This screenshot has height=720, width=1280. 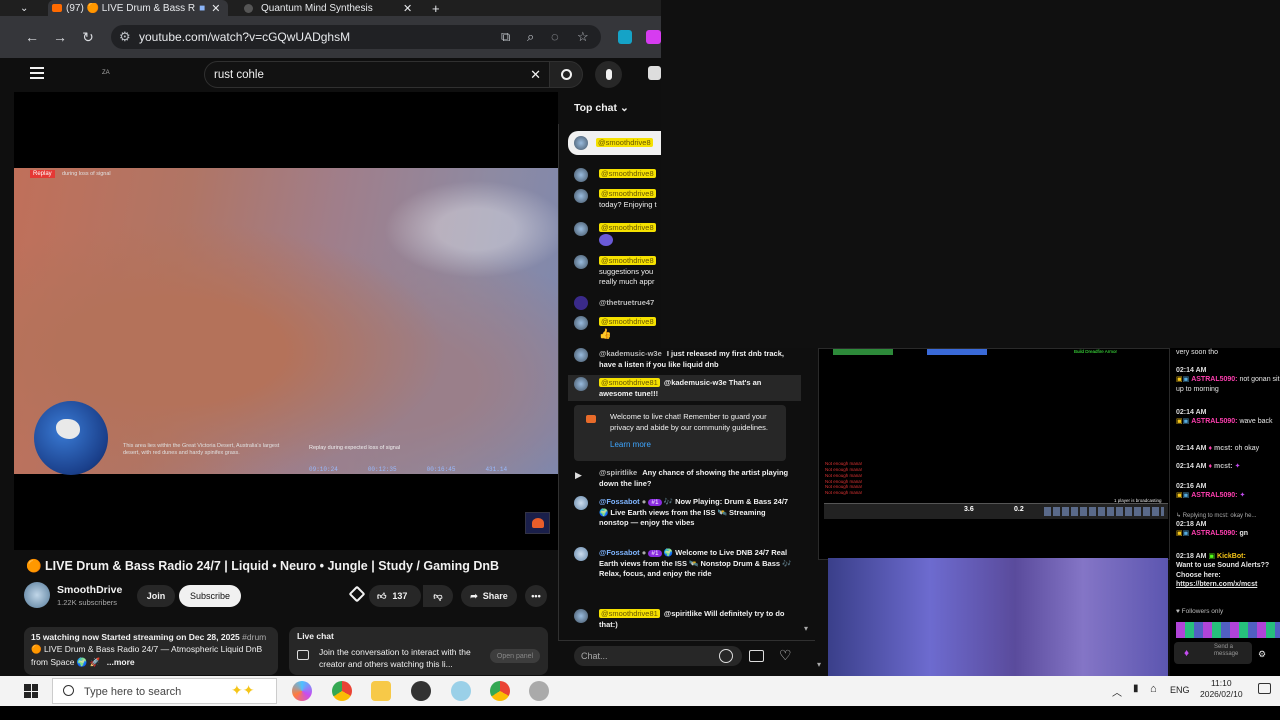 I want to click on clock-date: 2026/02/10, so click(x=1221, y=694).